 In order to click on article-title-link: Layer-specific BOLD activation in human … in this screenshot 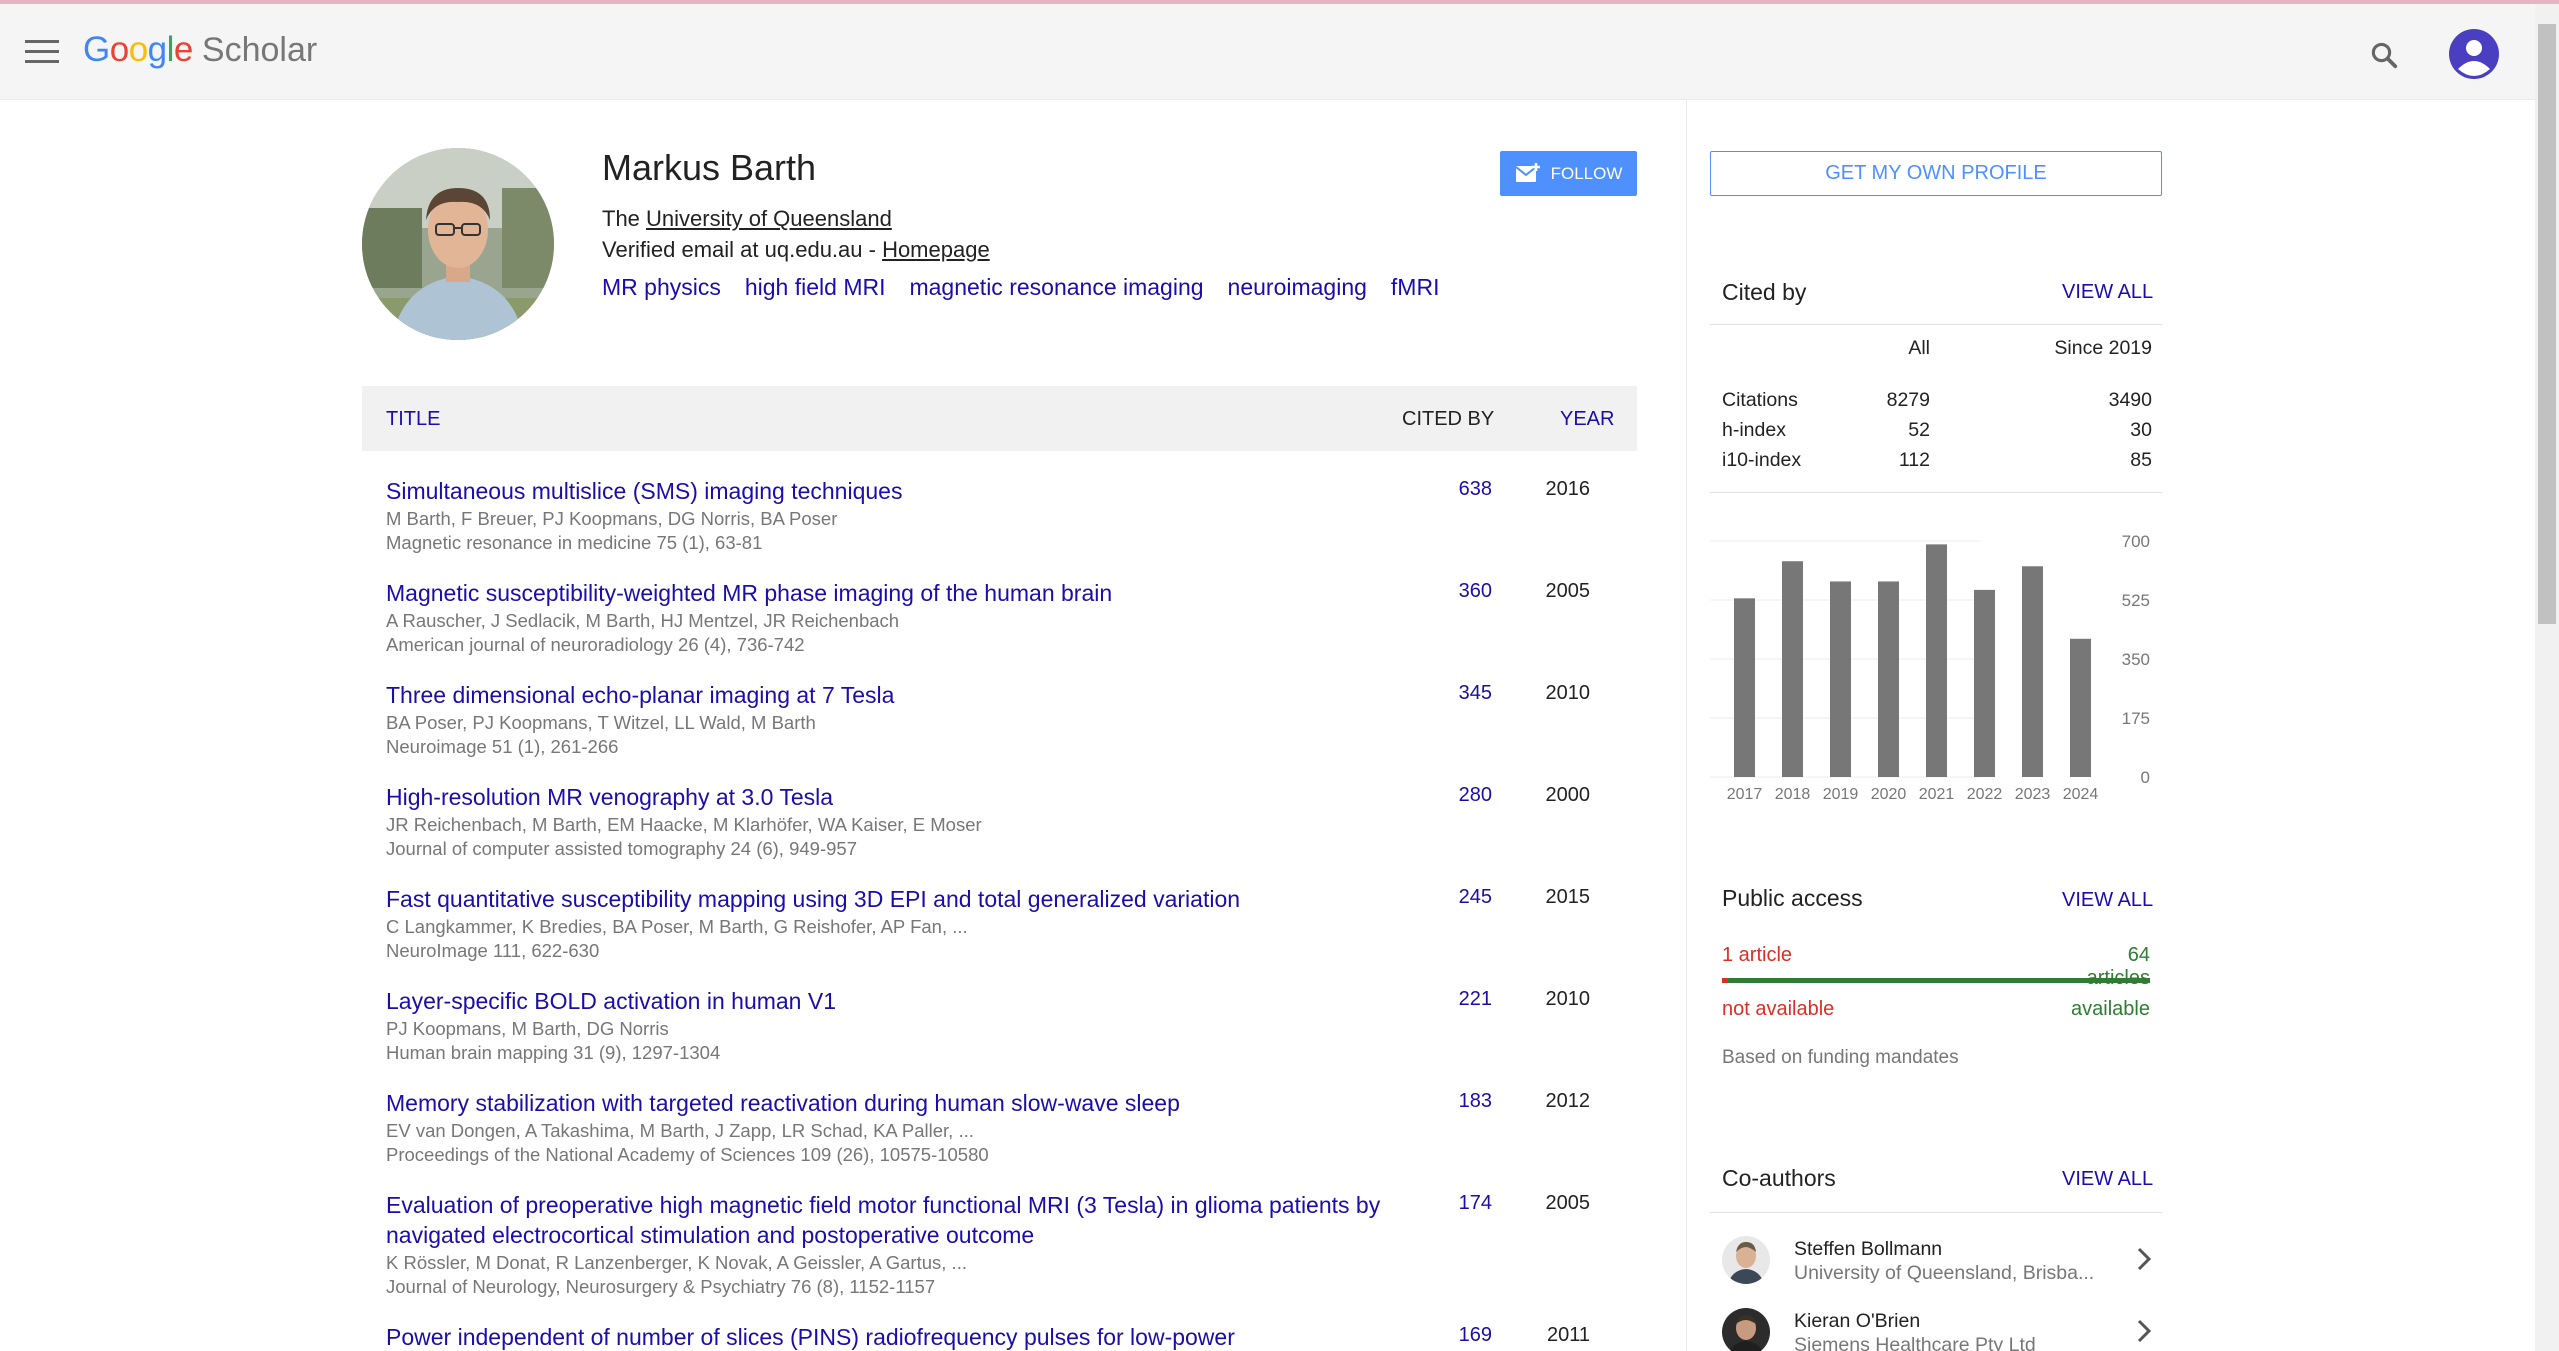, I will do `click(891, 1001)`.